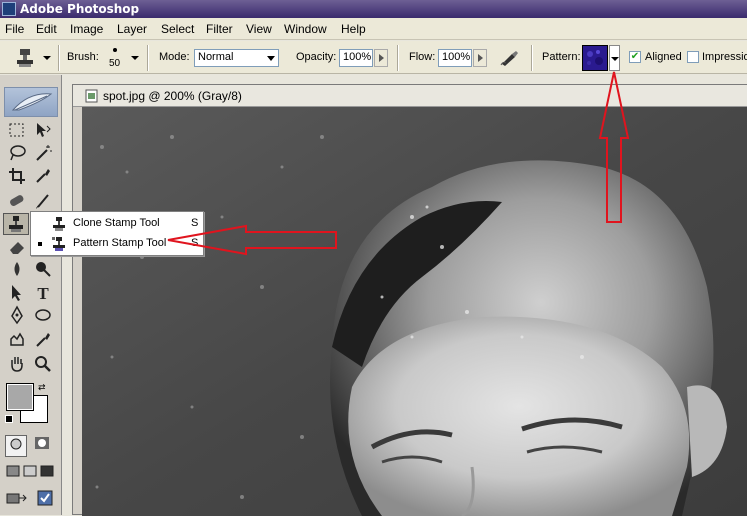 This screenshot has height=516, width=747. What do you see at coordinates (373, 9) in the screenshot?
I see `title-bar: Adobe Photoshop` at bounding box center [373, 9].